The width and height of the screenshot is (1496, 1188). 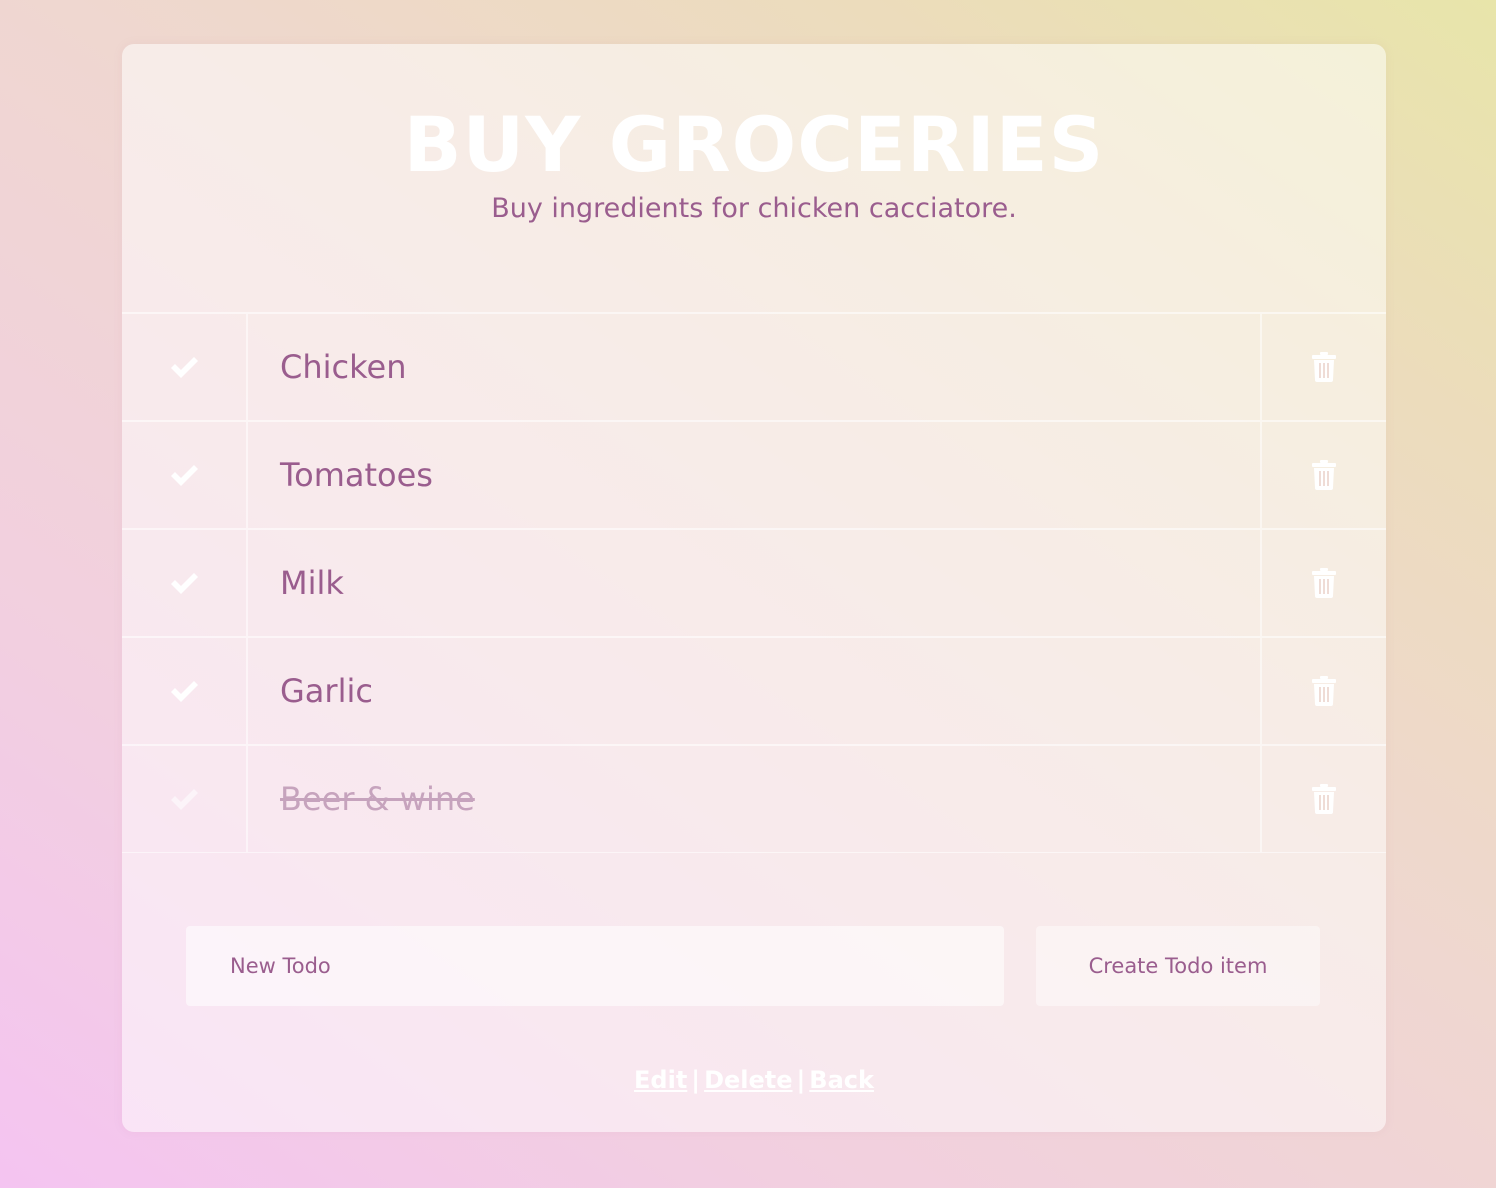 What do you see at coordinates (754, 208) in the screenshot?
I see `list-description: Buy ingredients for chicken cacciatore.` at bounding box center [754, 208].